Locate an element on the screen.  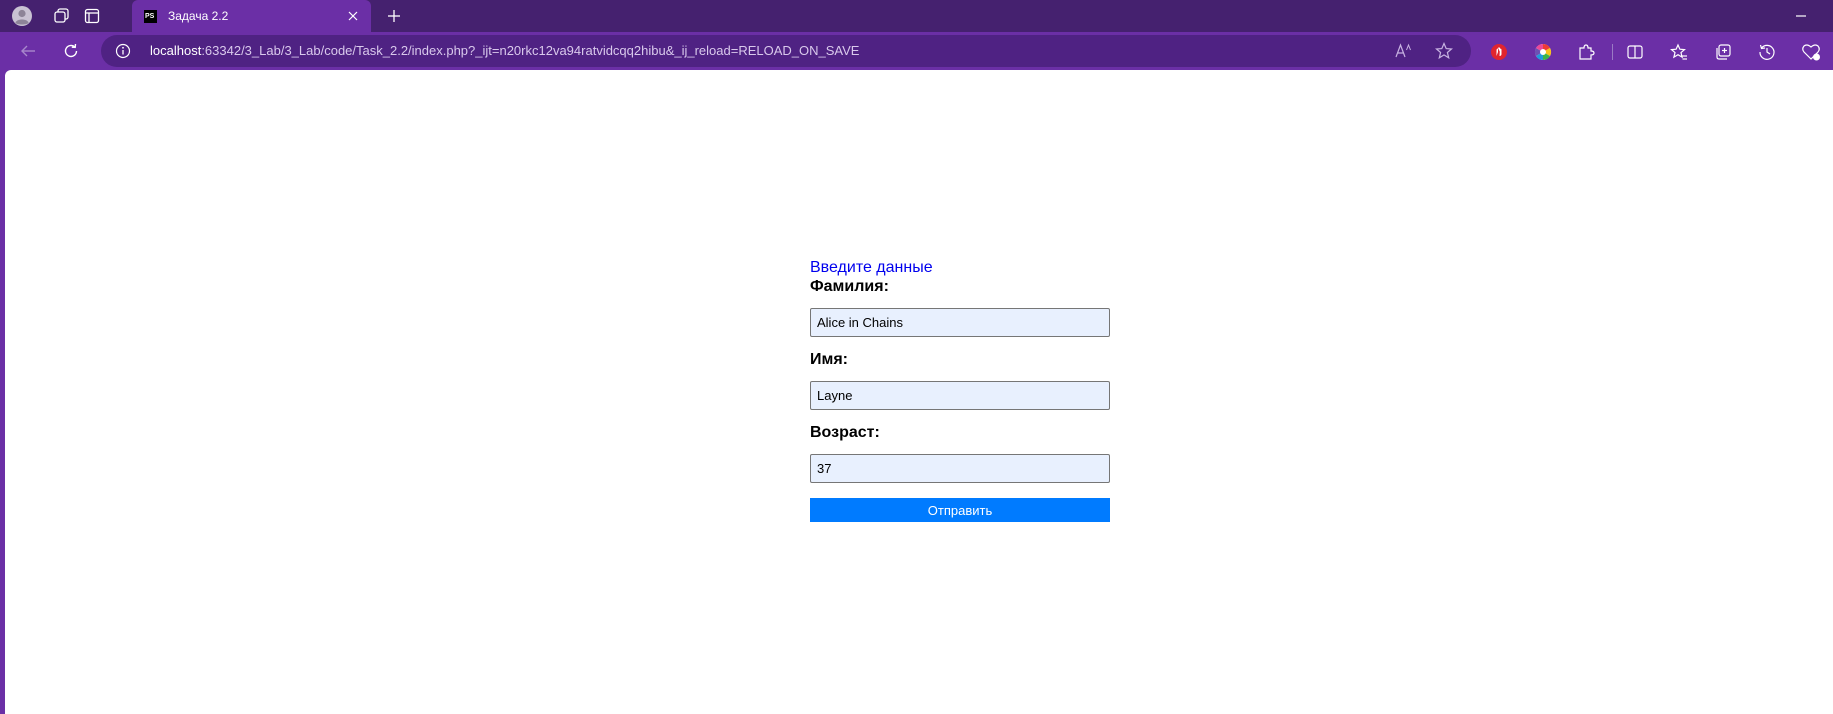
history-button is located at coordinates (1767, 52).